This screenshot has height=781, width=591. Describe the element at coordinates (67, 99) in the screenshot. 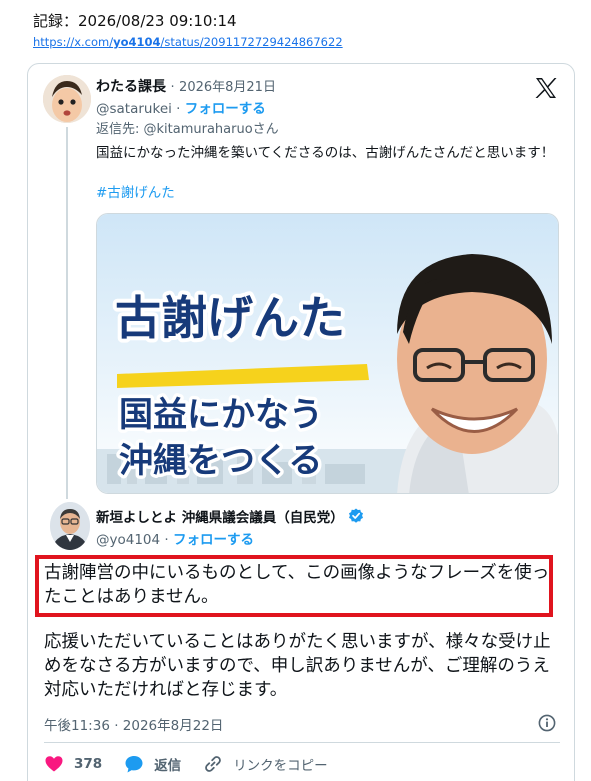

I see `parent-avatar` at that location.